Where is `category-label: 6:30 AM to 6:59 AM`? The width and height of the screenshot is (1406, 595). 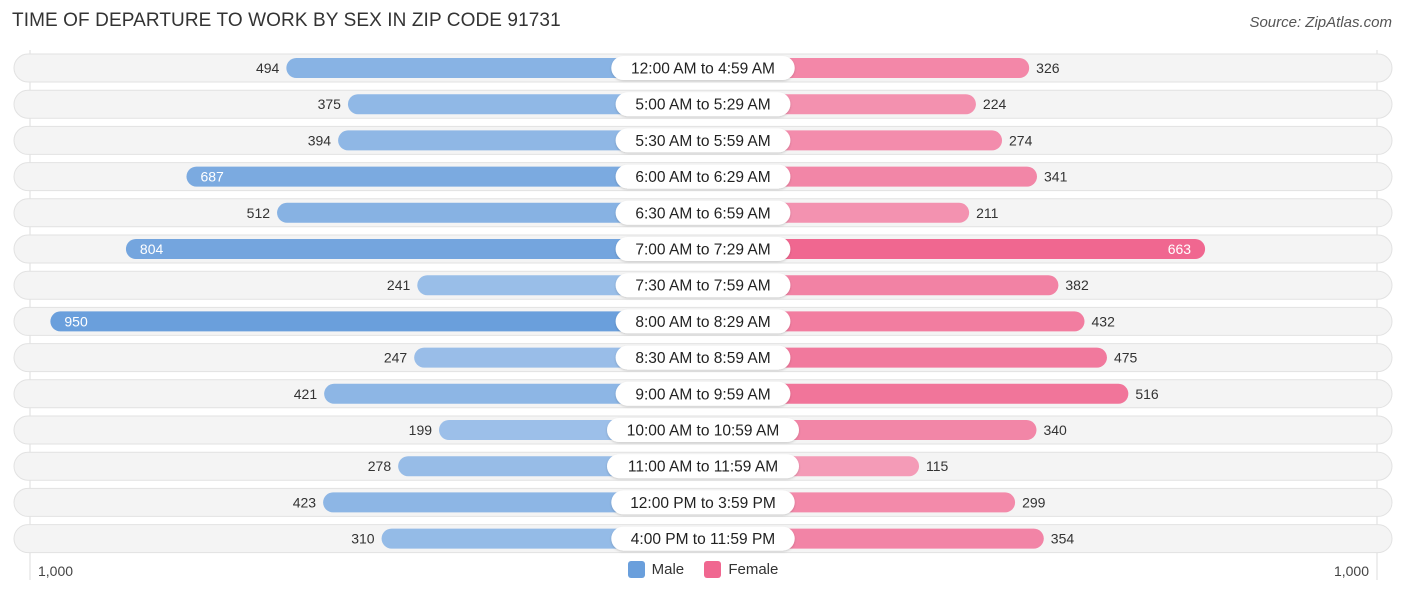 category-label: 6:30 AM to 6:59 AM is located at coordinates (702, 213).